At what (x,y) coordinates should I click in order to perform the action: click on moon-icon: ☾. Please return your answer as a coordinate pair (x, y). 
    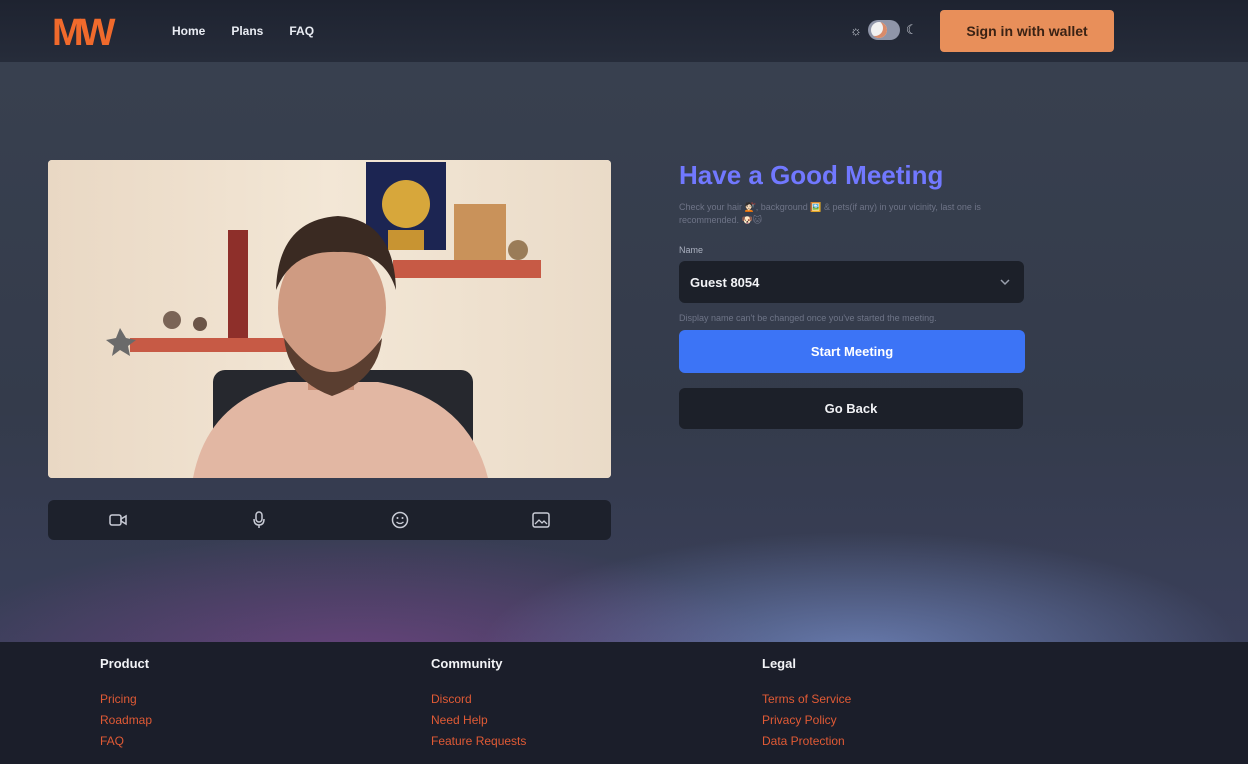
    Looking at the image, I should click on (911, 29).